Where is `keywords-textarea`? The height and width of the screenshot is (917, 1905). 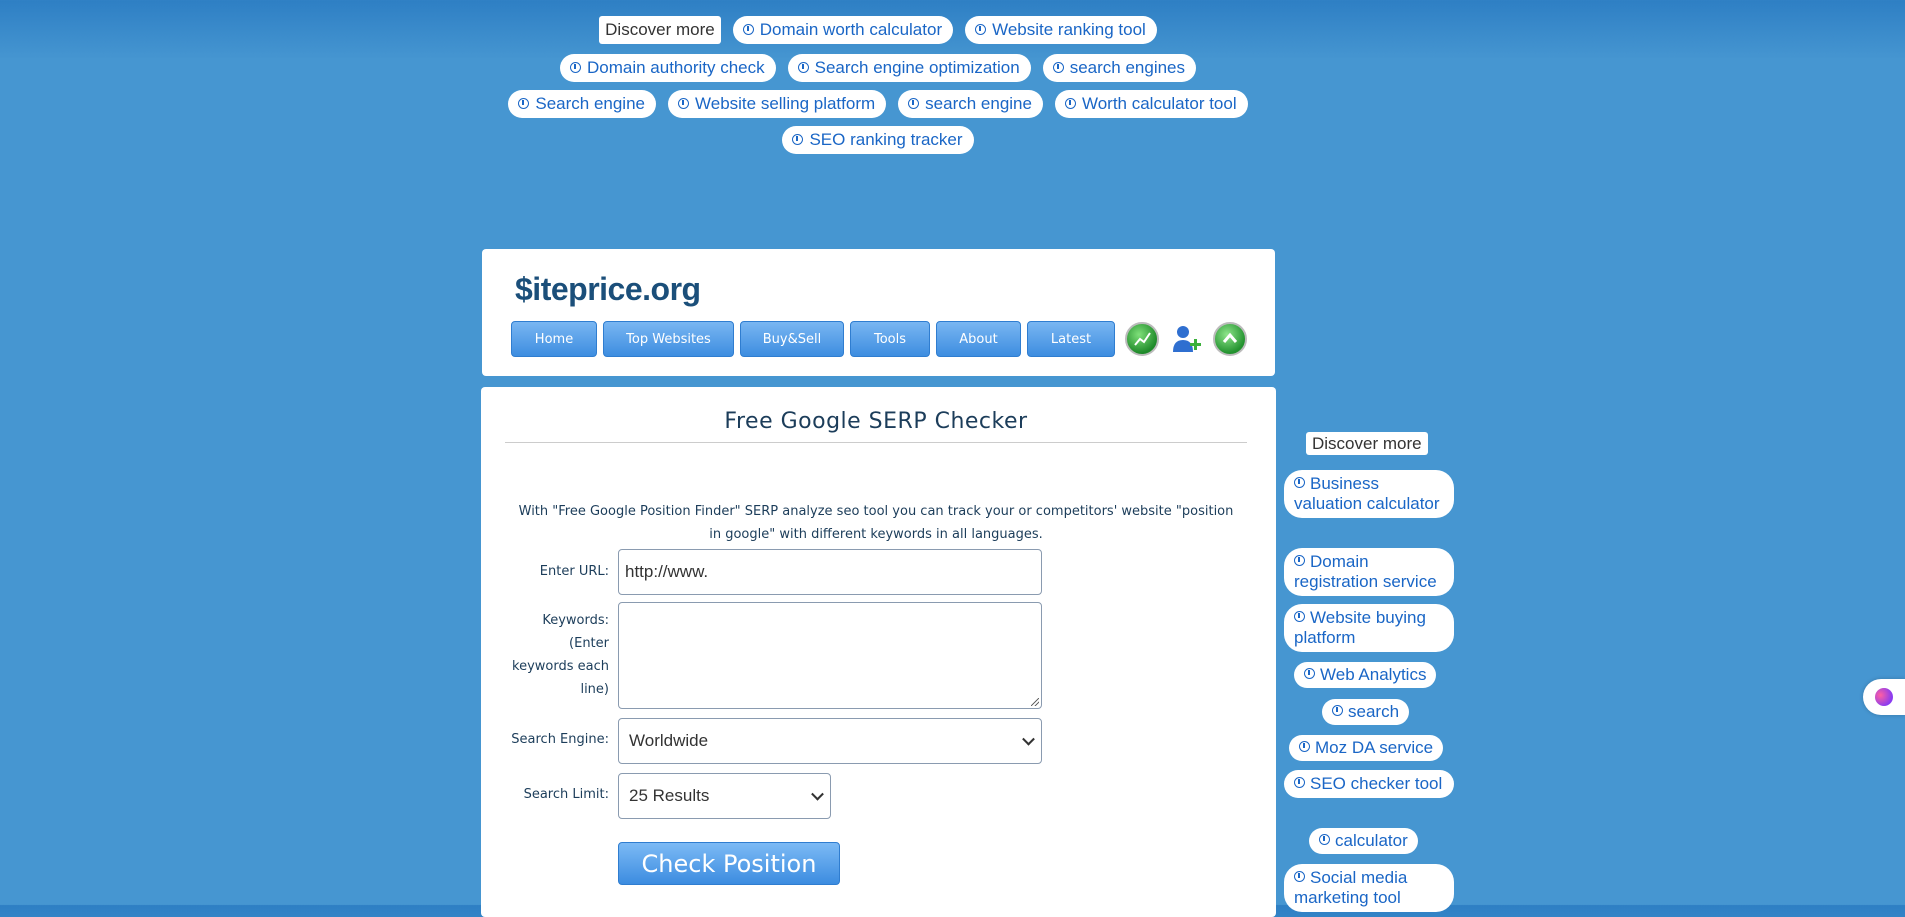 keywords-textarea is located at coordinates (830, 655).